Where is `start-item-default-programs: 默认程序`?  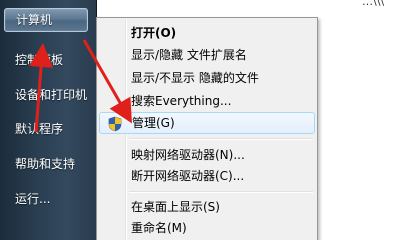 start-item-default-programs: 默认程序 is located at coordinates (46, 129).